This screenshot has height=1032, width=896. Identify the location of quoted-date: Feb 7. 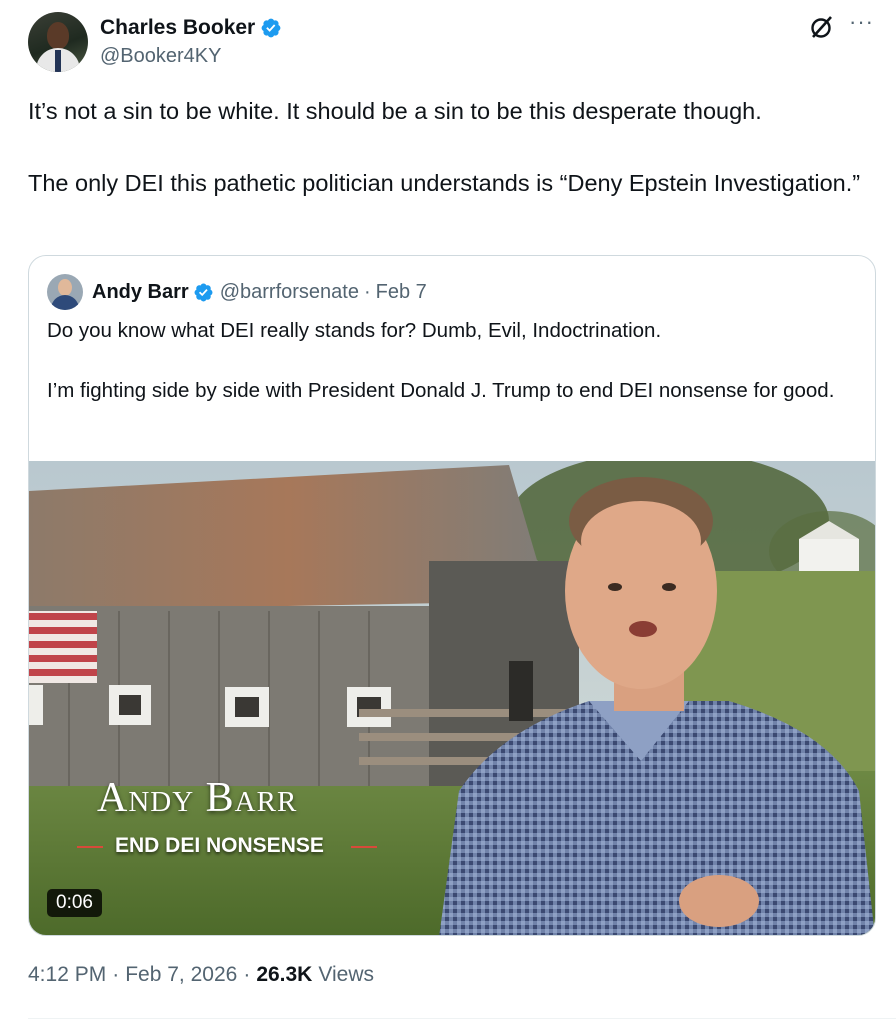
(401, 291).